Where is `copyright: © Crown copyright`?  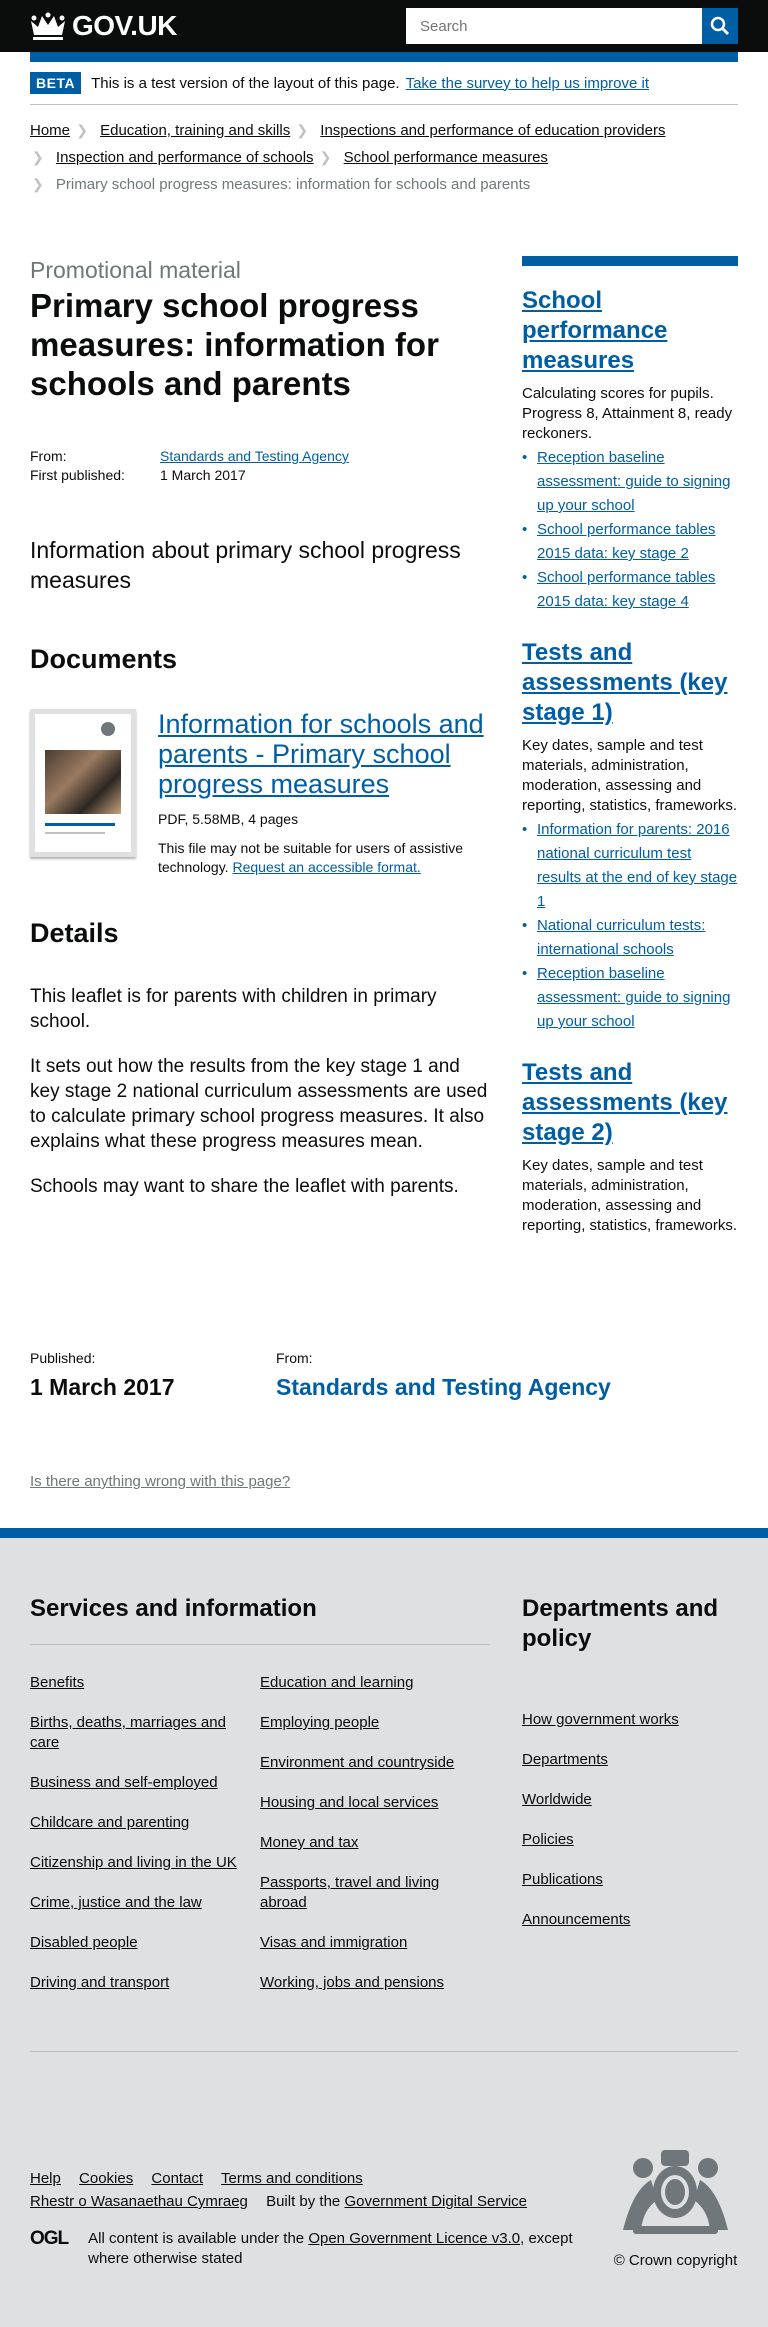 copyright: © Crown copyright is located at coordinates (675, 2204).